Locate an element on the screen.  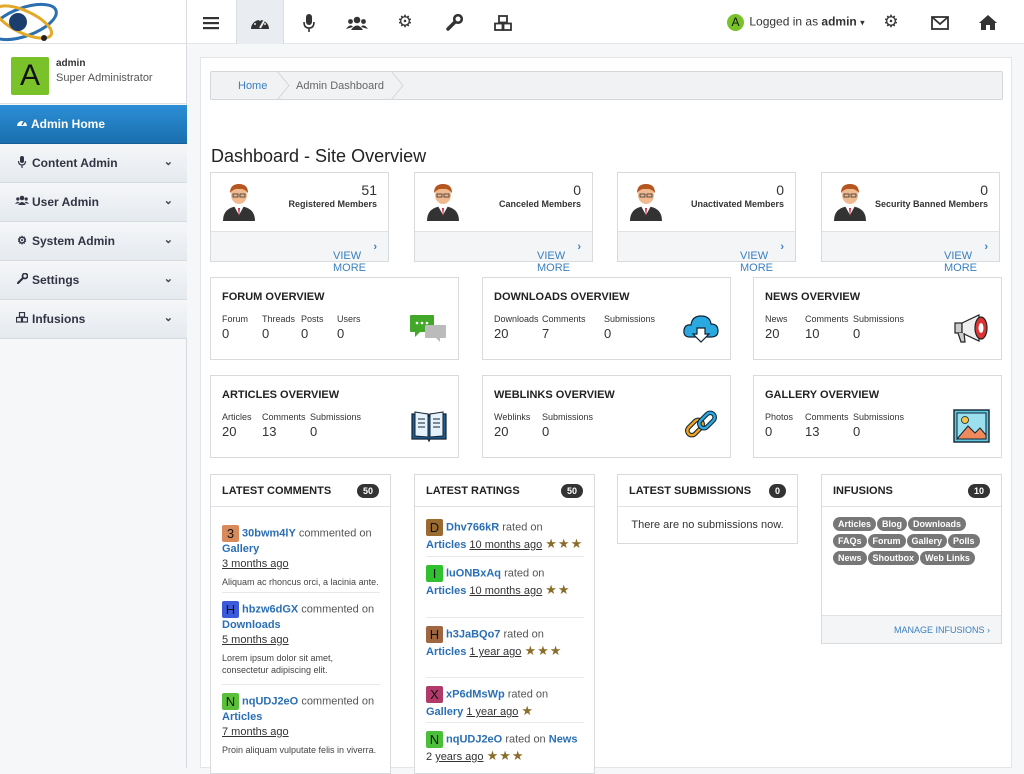
infusion-tag: Downloads is located at coordinates (937, 524).